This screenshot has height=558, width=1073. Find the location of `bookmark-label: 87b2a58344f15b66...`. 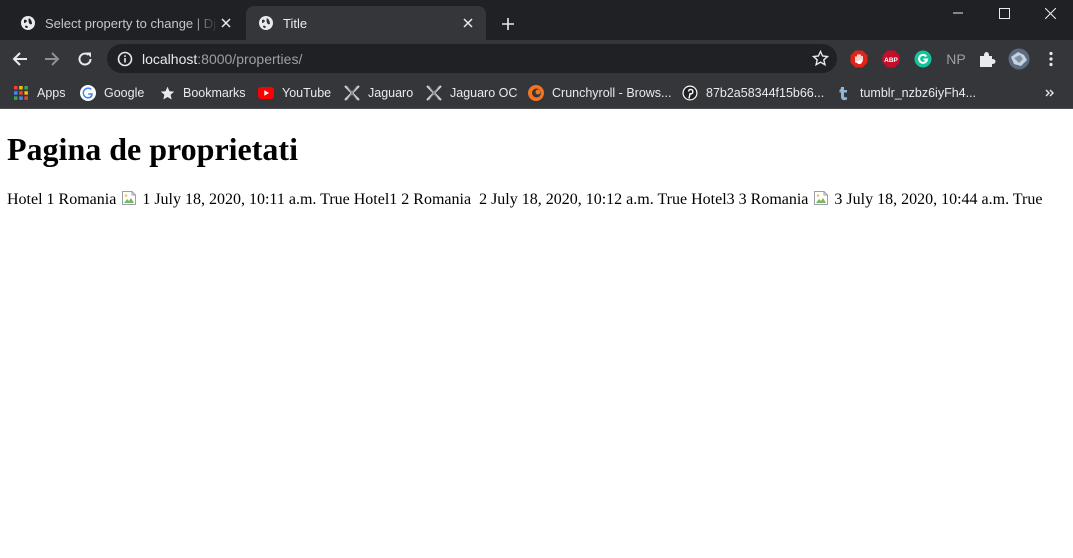

bookmark-label: 87b2a58344f15b66... is located at coordinates (765, 93).